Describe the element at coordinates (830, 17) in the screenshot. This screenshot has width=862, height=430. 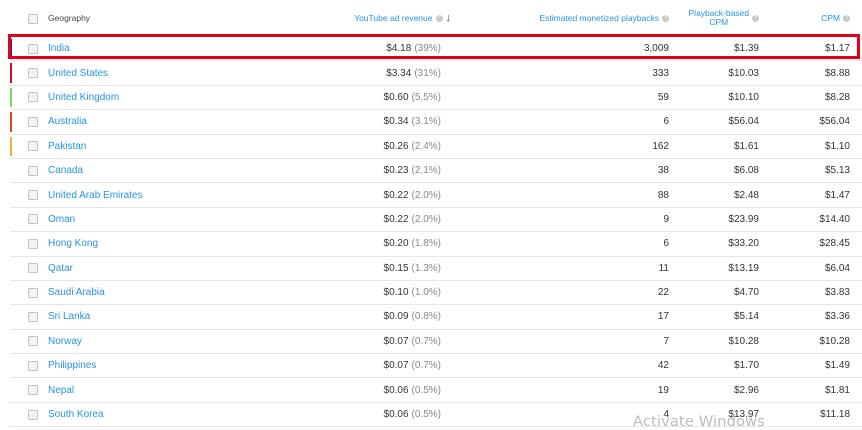
I see `header-cpm-label: CPM` at that location.